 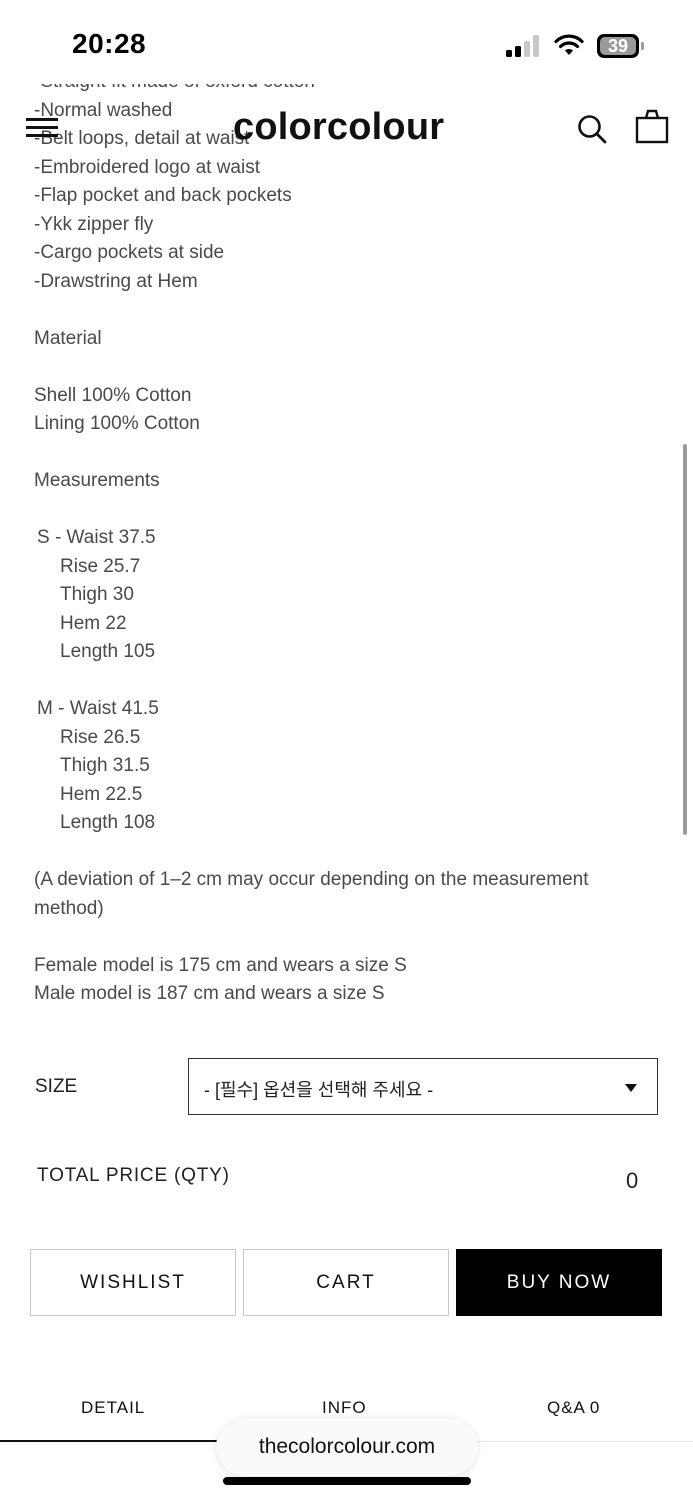 What do you see at coordinates (595, 1407) in the screenshot?
I see `tab-qa-count: 0` at bounding box center [595, 1407].